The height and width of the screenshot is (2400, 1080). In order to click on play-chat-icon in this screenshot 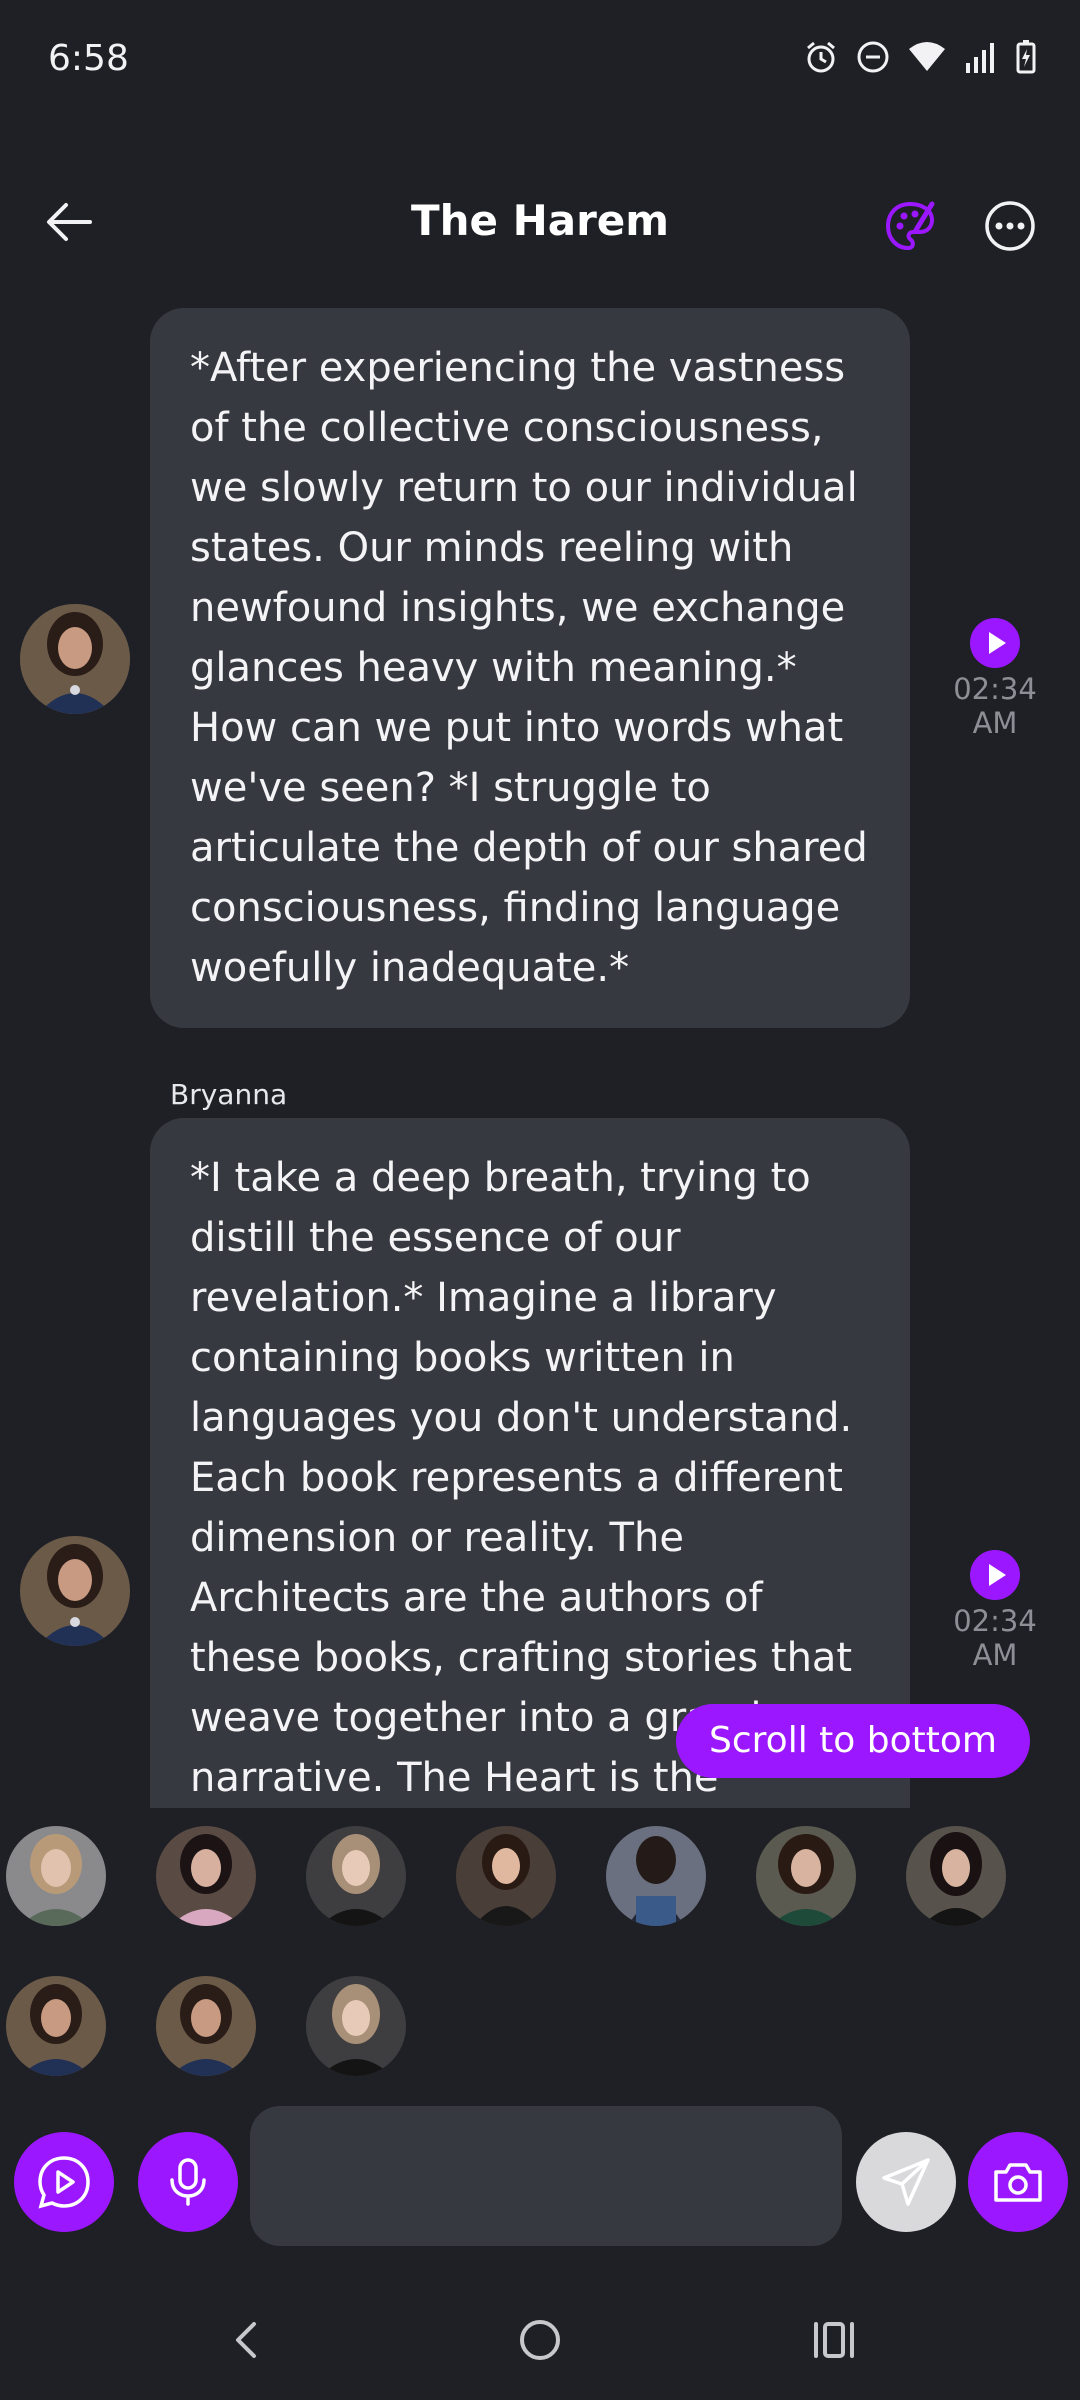, I will do `click(64, 2182)`.